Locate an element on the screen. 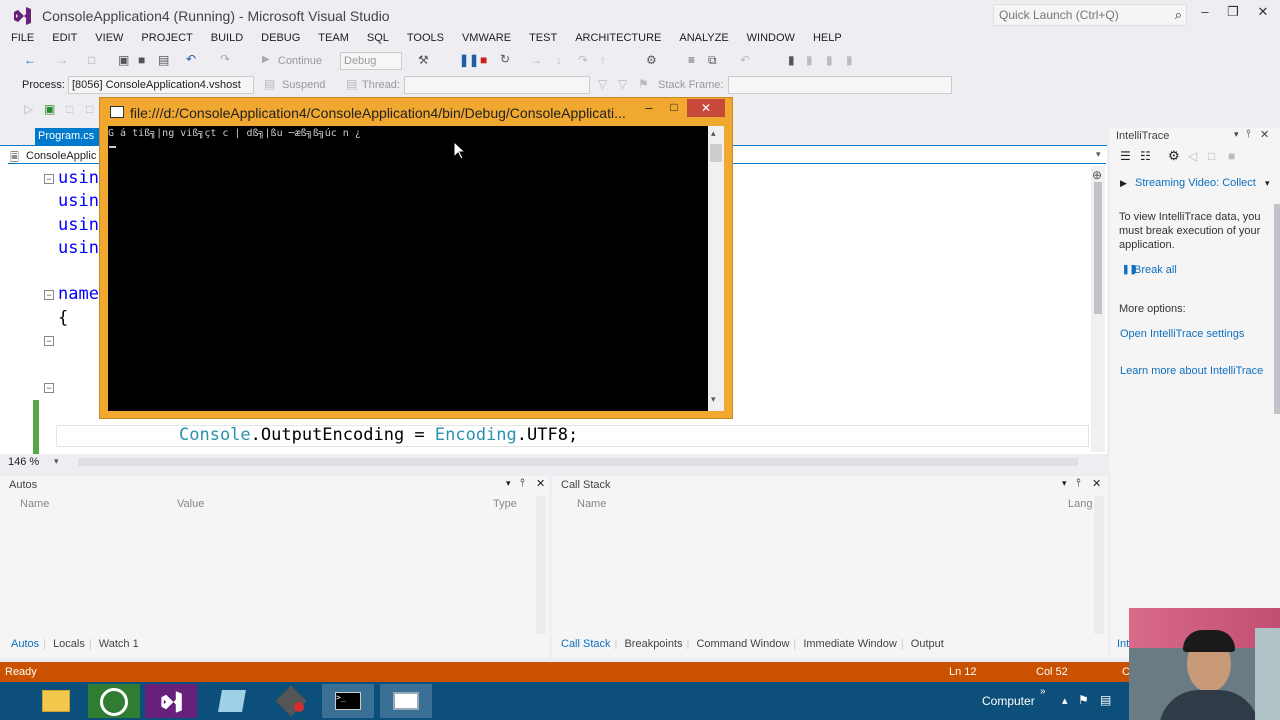  menu-view: VIEW is located at coordinates (107, 37).